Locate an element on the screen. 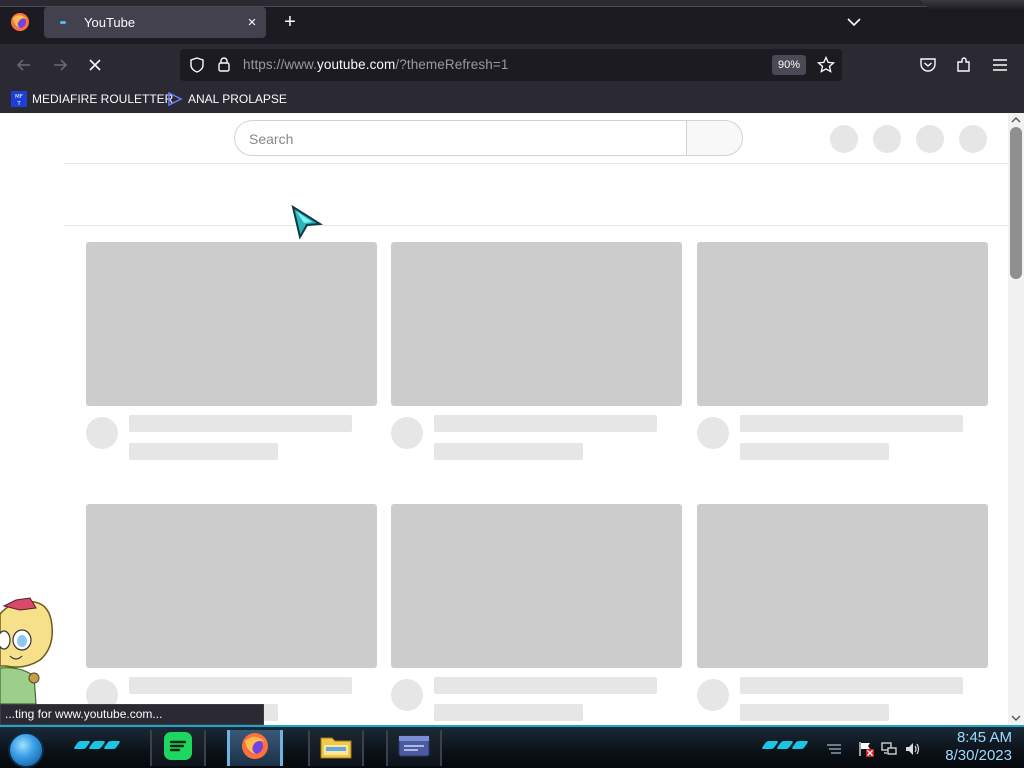  bookmark-label: ANAL PROLAPSE is located at coordinates (237, 99).